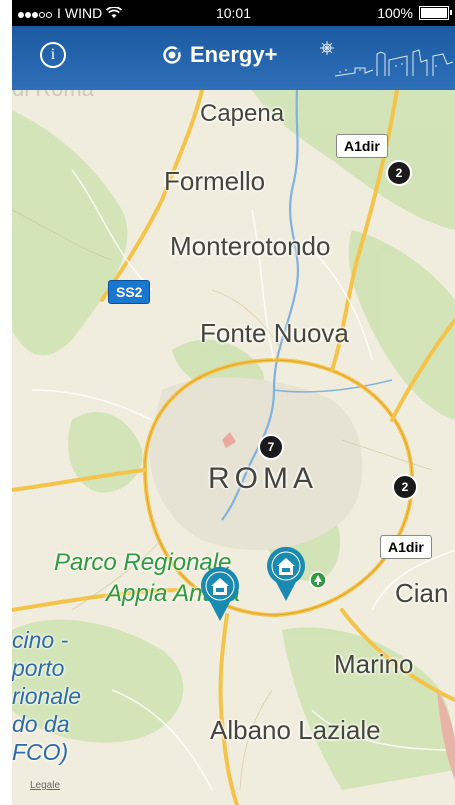 The image size is (455, 805). I want to click on info-button: i, so click(53, 55).